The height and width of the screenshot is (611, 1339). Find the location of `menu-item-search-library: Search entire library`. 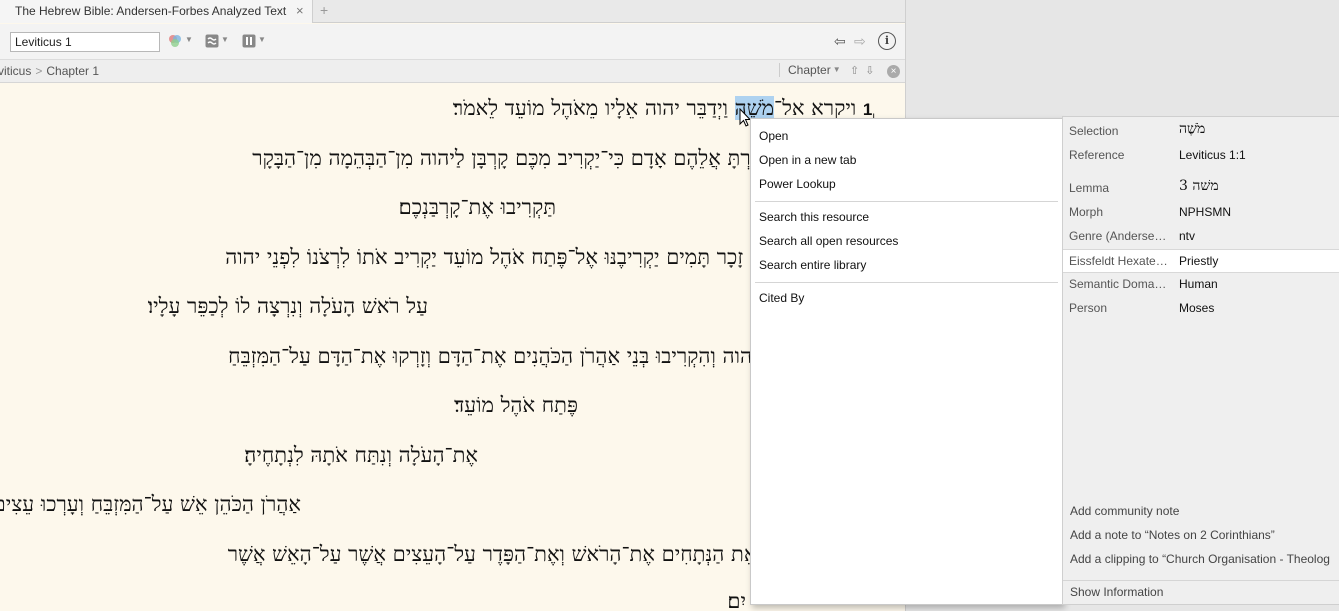

menu-item-search-library: Search entire library is located at coordinates (812, 265).